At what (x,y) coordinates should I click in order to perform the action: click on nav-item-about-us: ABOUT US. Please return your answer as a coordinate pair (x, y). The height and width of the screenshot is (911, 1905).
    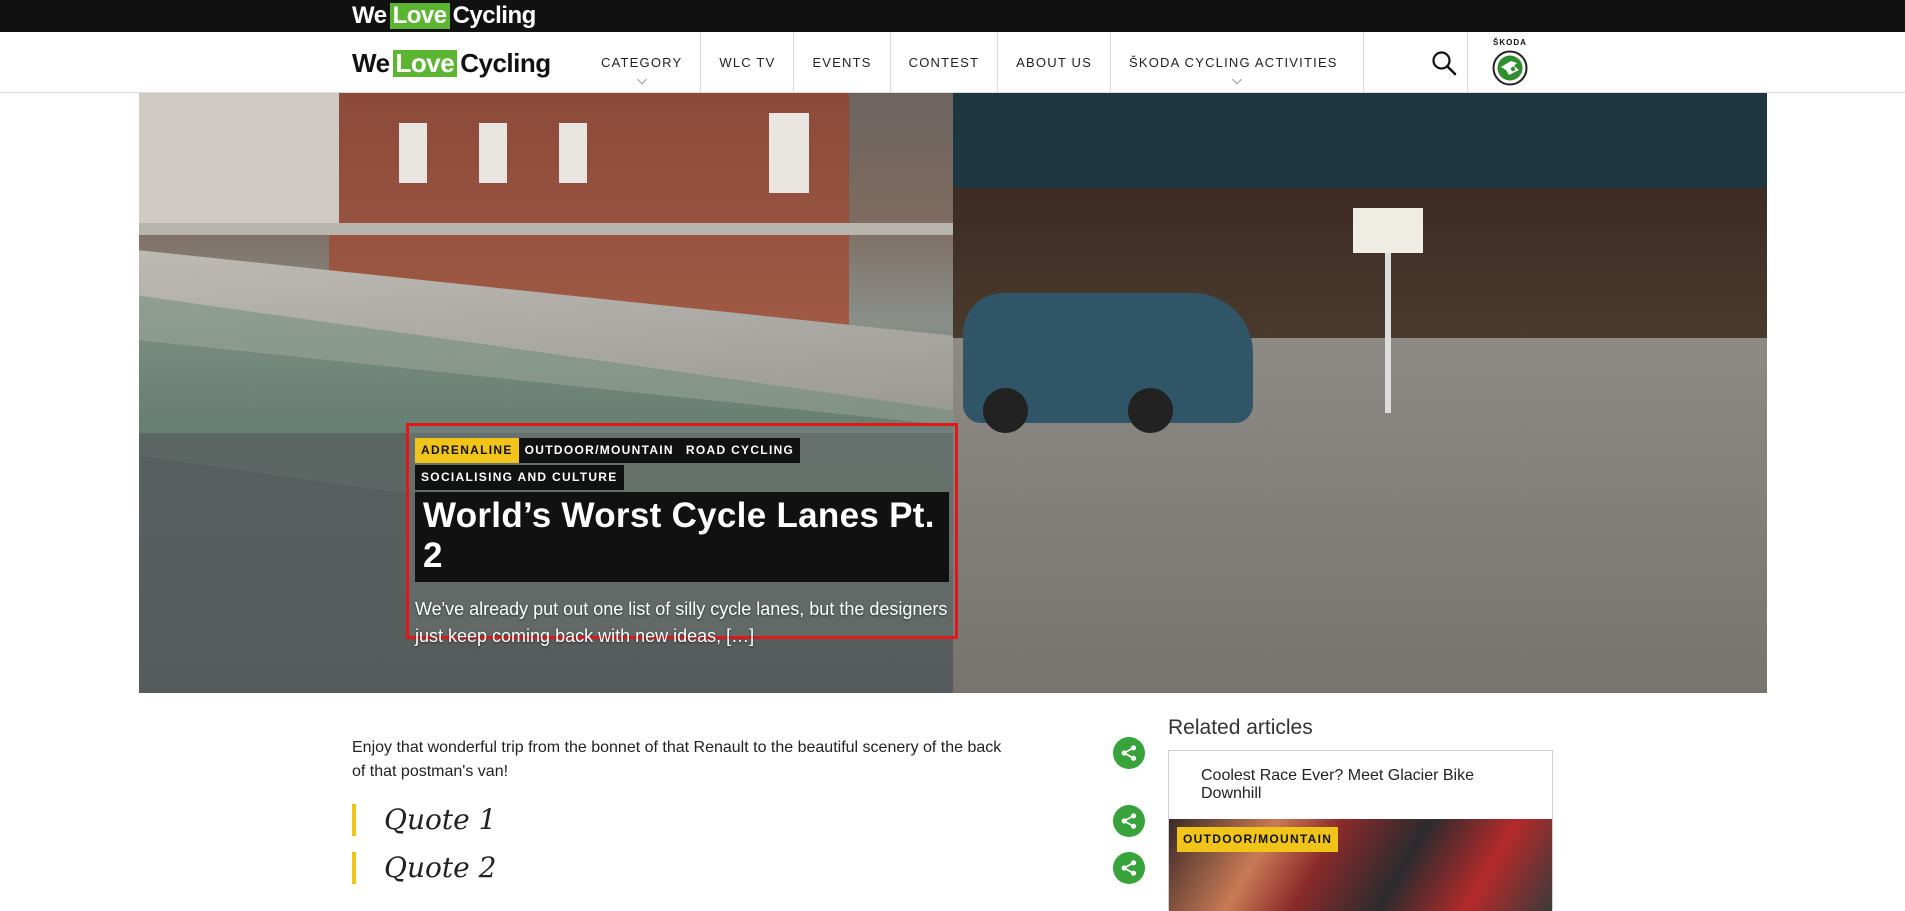
    Looking at the image, I should click on (1054, 62).